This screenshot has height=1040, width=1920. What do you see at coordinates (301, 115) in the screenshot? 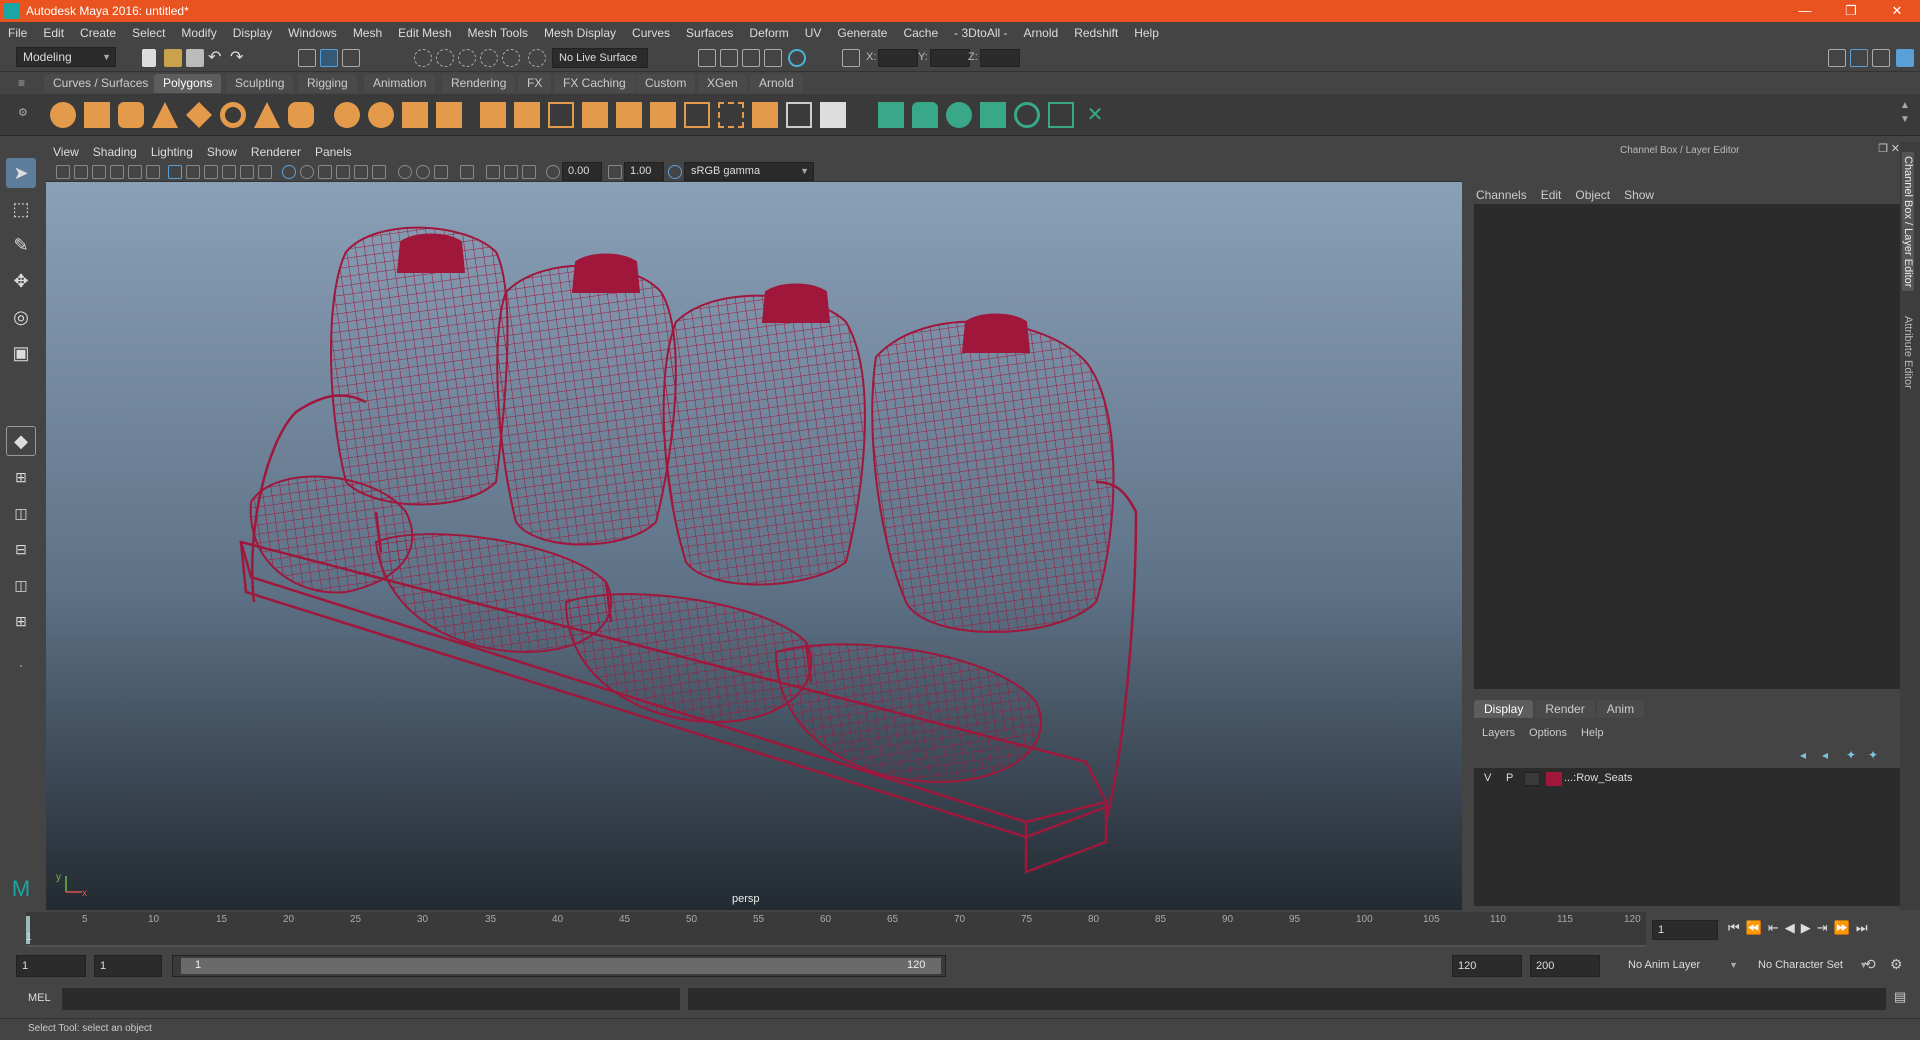
I see `poly-pipe-icon` at bounding box center [301, 115].